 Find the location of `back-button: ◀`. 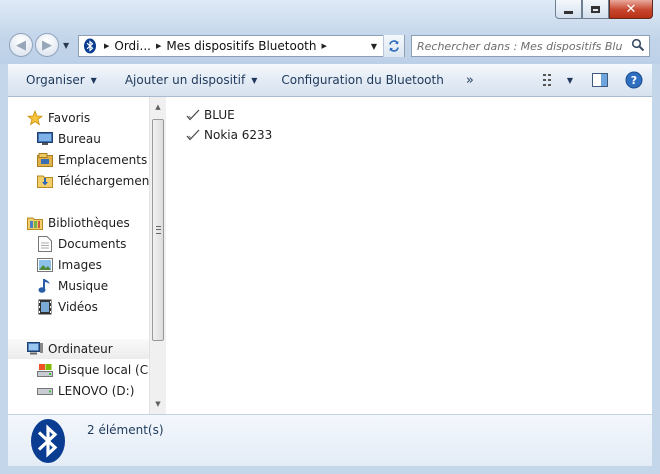

back-button: ◀ is located at coordinates (21, 45).